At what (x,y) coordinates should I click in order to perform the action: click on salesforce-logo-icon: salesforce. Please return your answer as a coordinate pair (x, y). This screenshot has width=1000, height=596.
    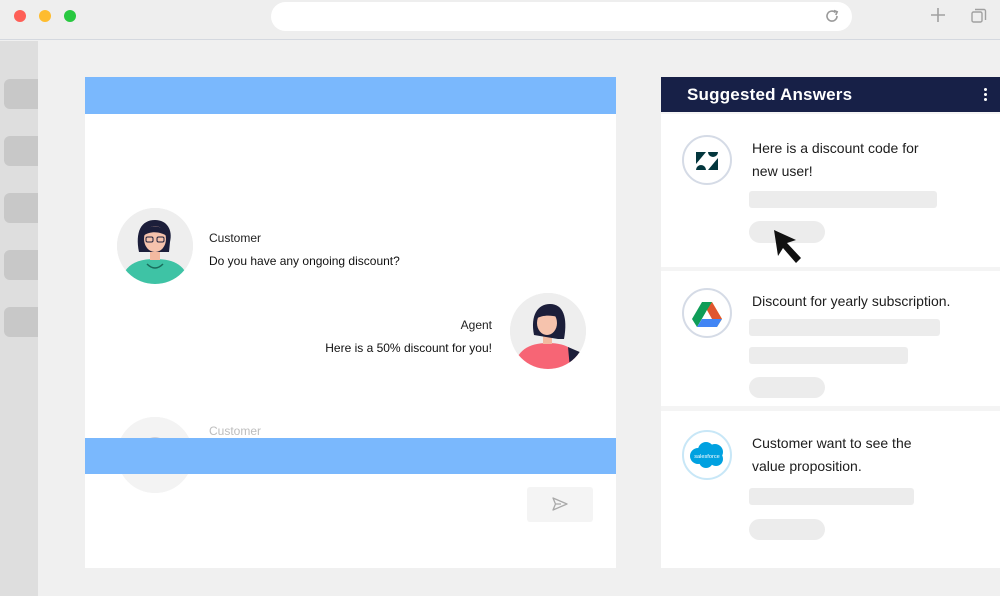
    Looking at the image, I should click on (707, 455).